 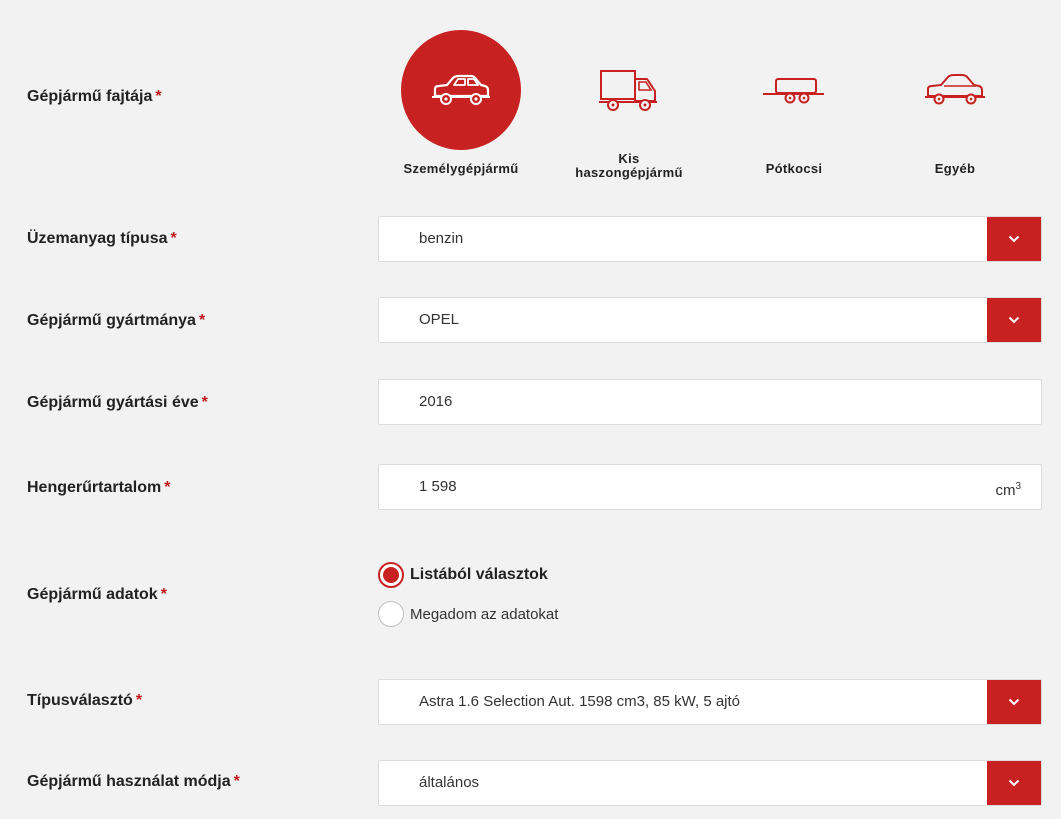 What do you see at coordinates (80, 700) in the screenshot?
I see `type-selector-label-text: Típusválasztó` at bounding box center [80, 700].